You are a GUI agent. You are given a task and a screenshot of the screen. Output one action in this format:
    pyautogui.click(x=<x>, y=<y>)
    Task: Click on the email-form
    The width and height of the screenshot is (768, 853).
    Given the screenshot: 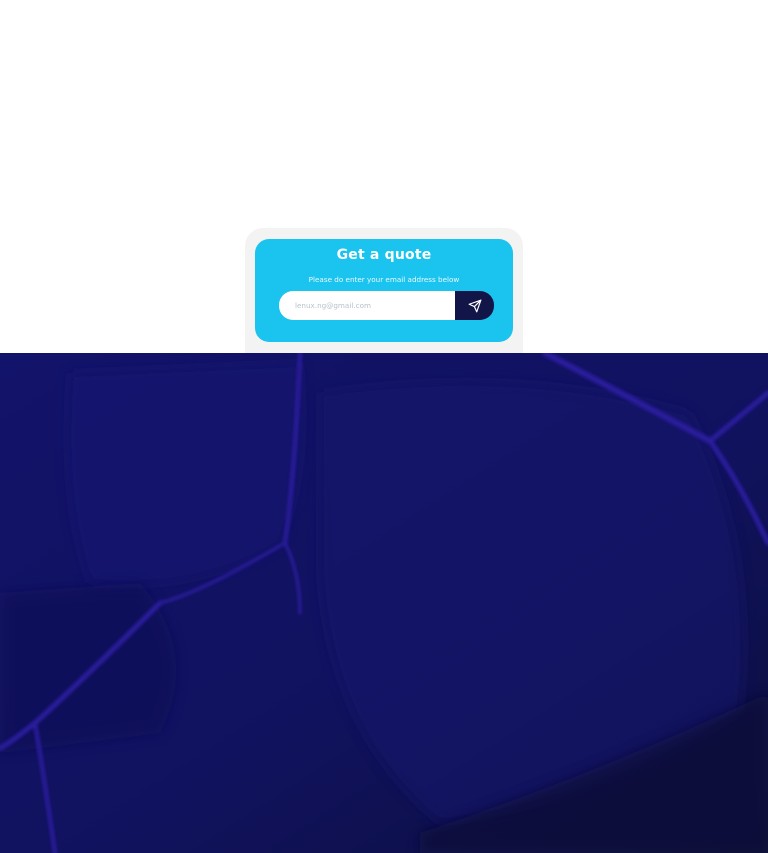 What is the action you would take?
    pyautogui.click(x=386, y=305)
    